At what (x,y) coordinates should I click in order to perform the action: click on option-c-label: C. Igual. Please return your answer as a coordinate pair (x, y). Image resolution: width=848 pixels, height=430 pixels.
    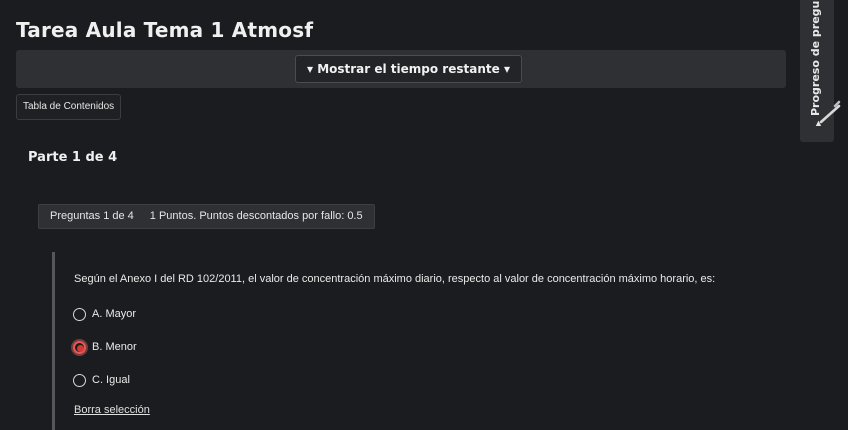
    Looking at the image, I should click on (111, 380).